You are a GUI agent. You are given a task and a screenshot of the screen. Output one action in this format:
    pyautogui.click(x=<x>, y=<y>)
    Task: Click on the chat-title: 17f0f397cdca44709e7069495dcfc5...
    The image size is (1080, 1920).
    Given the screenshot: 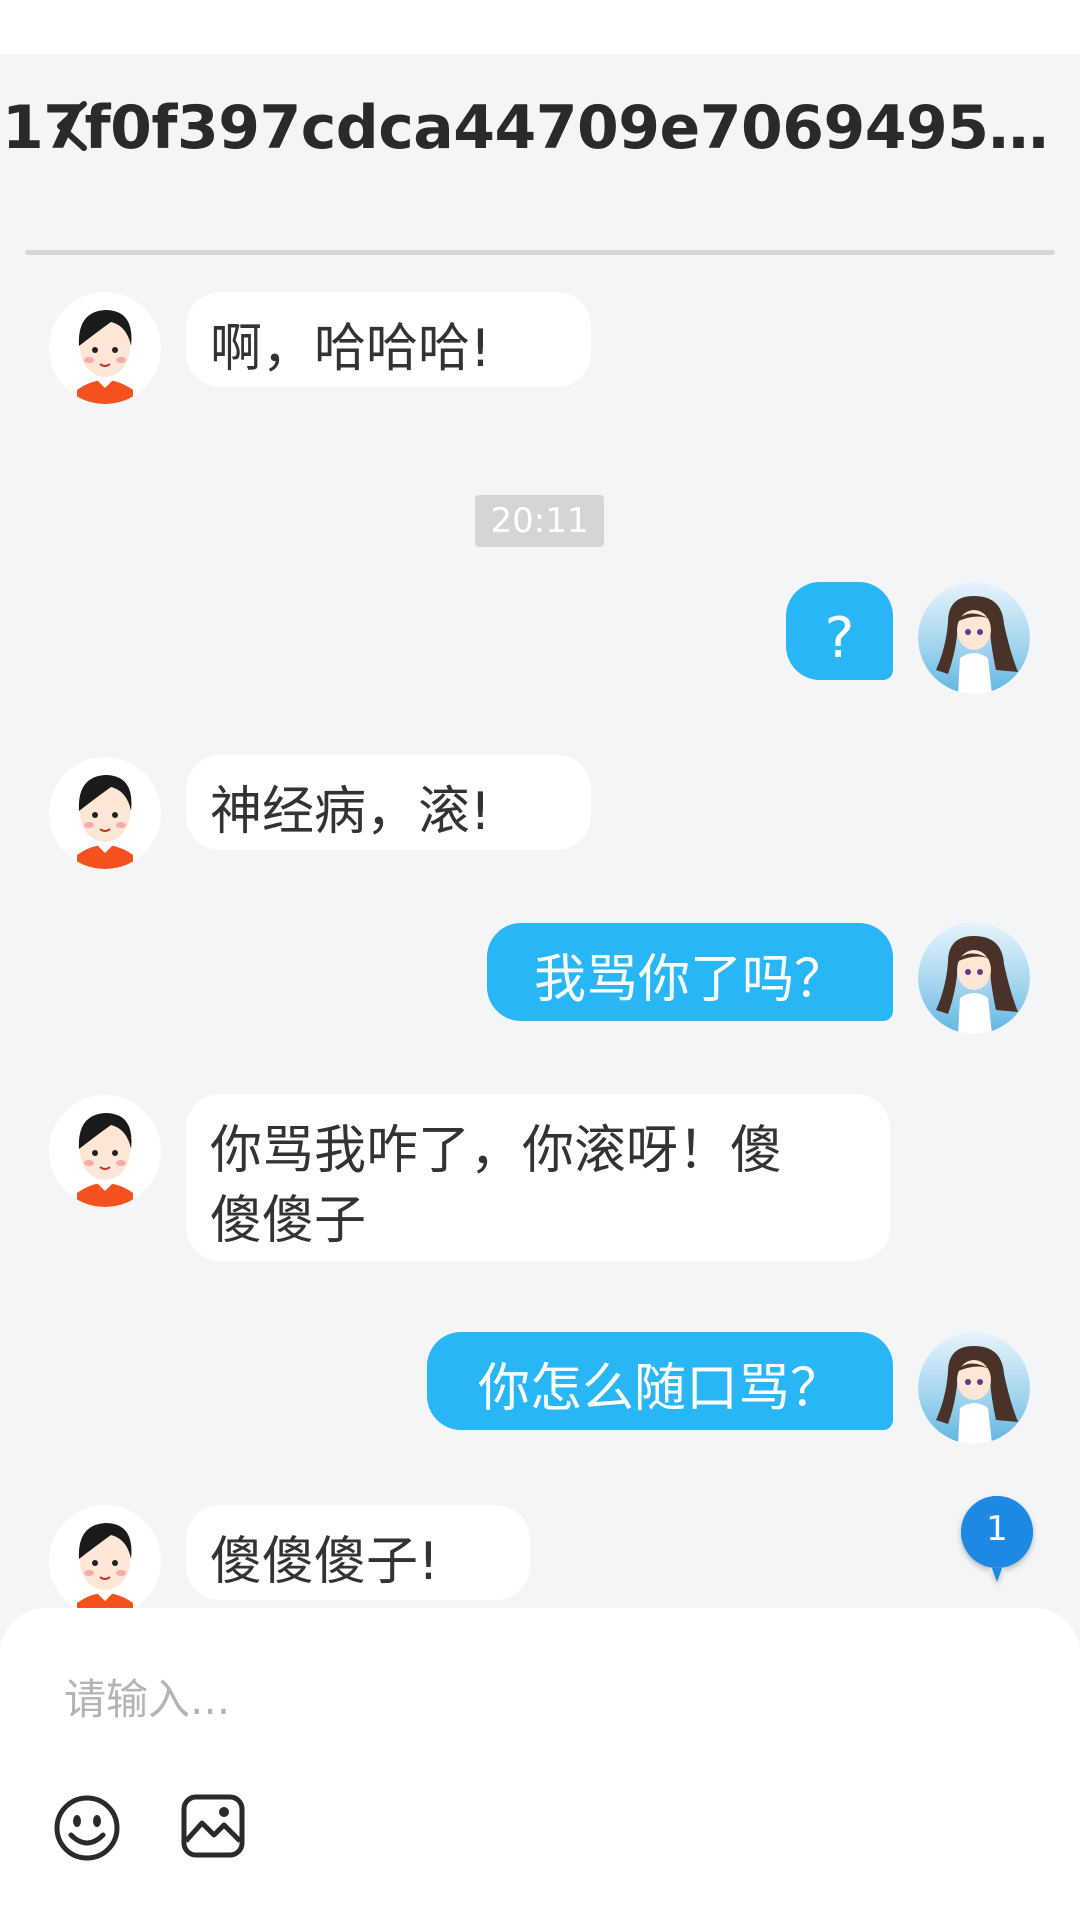 What is the action you would take?
    pyautogui.click(x=541, y=128)
    